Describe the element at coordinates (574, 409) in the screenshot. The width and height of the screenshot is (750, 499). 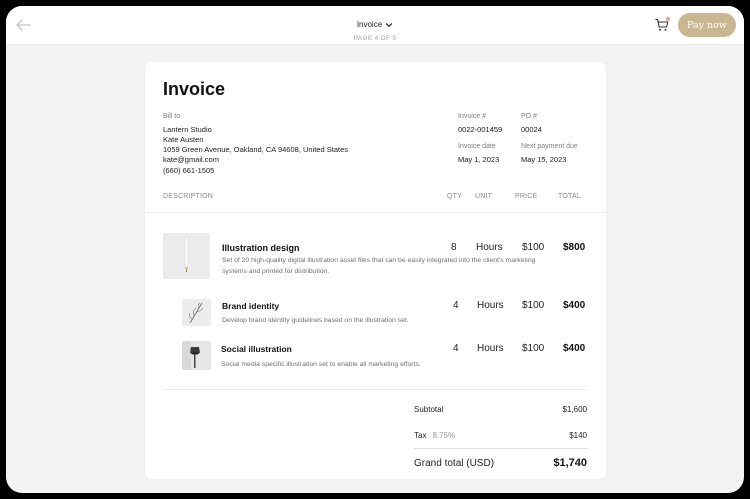
I see `subtotal-value: $1,600` at that location.